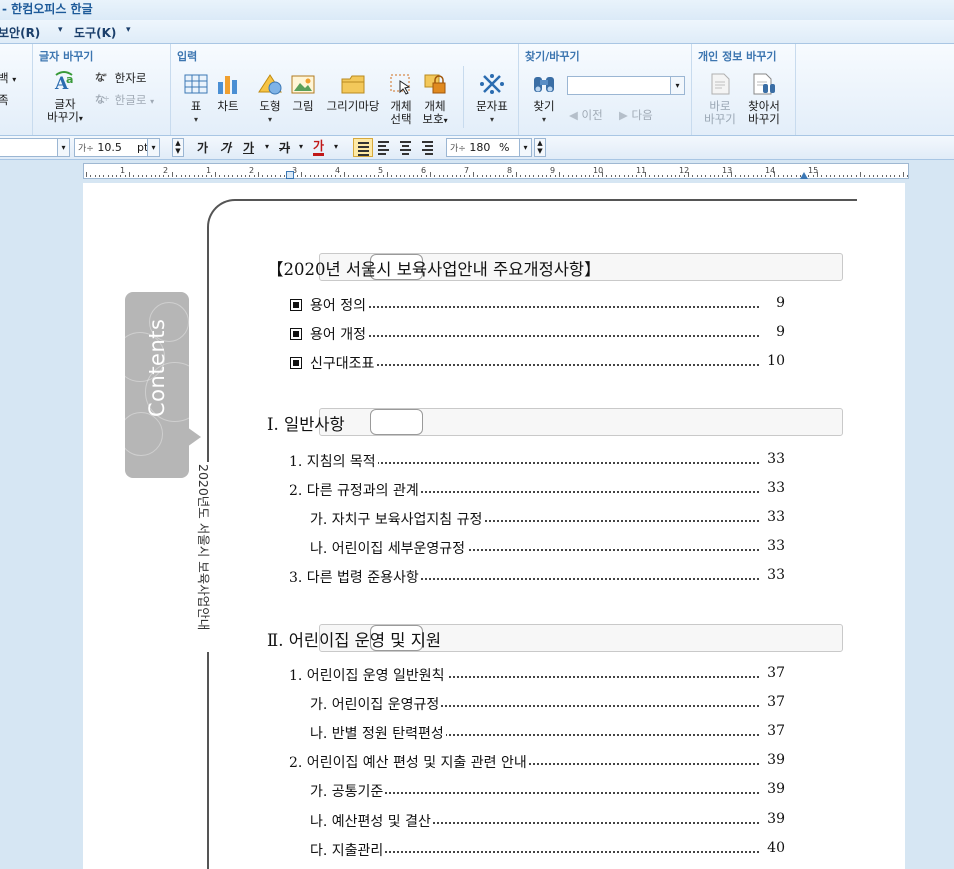 The height and width of the screenshot is (869, 954). Describe the element at coordinates (720, 84) in the screenshot. I see `document-icon` at that location.